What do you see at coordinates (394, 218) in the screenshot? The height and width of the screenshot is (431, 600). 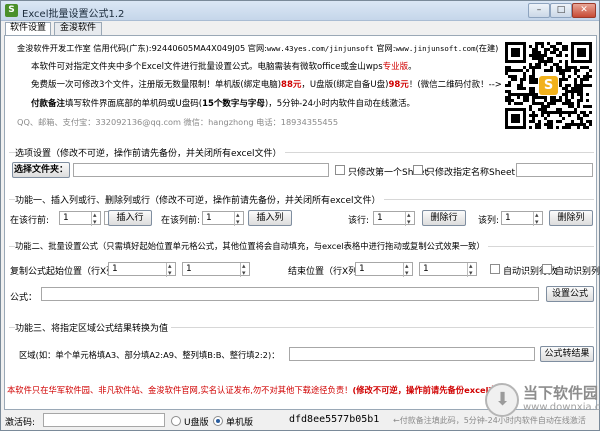 I see `delete-row-input: 1` at bounding box center [394, 218].